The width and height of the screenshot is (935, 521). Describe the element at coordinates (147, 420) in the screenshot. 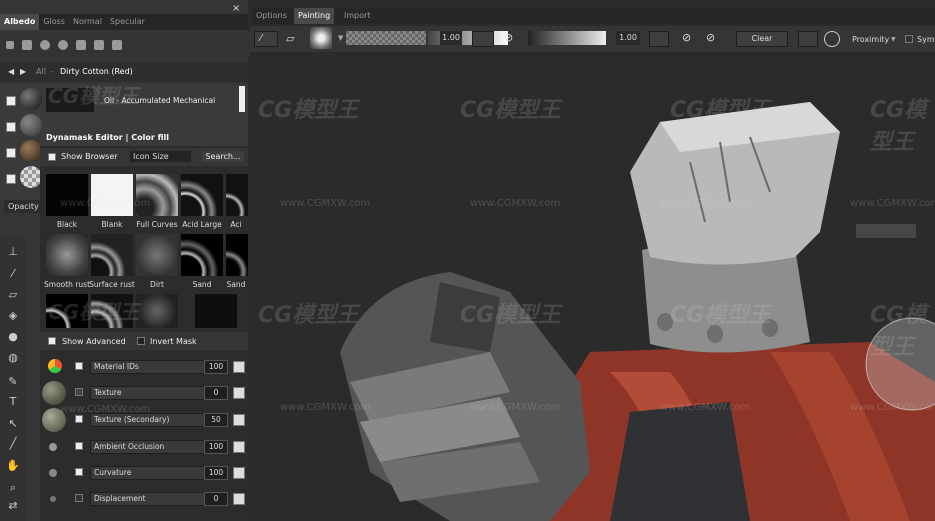

I see `param-name: Texture (Secondary)` at that location.